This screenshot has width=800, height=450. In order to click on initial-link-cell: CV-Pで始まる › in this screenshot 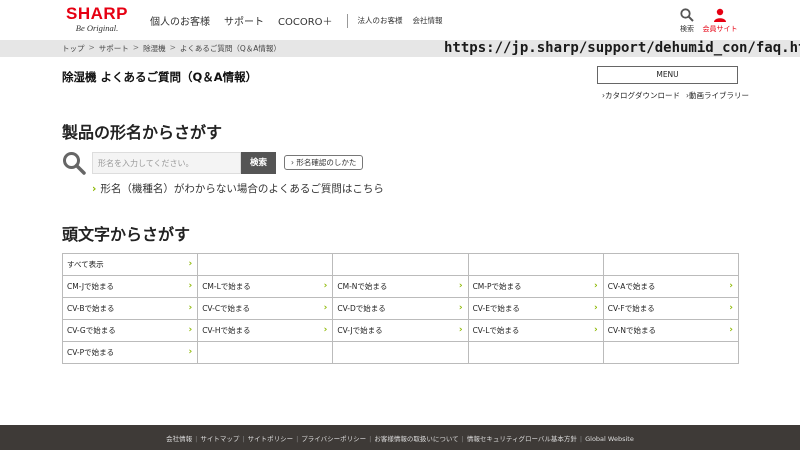, I will do `click(130, 352)`.